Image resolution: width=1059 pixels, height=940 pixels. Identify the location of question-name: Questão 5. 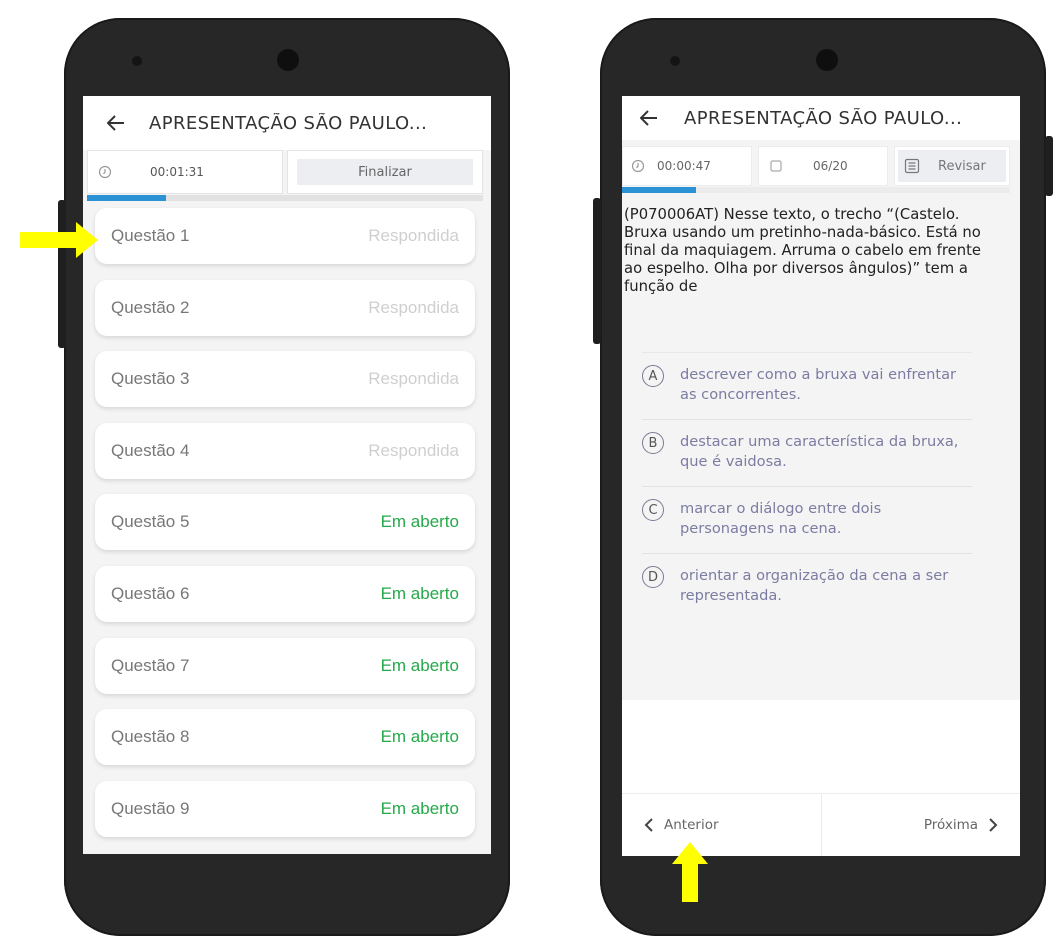
(150, 522).